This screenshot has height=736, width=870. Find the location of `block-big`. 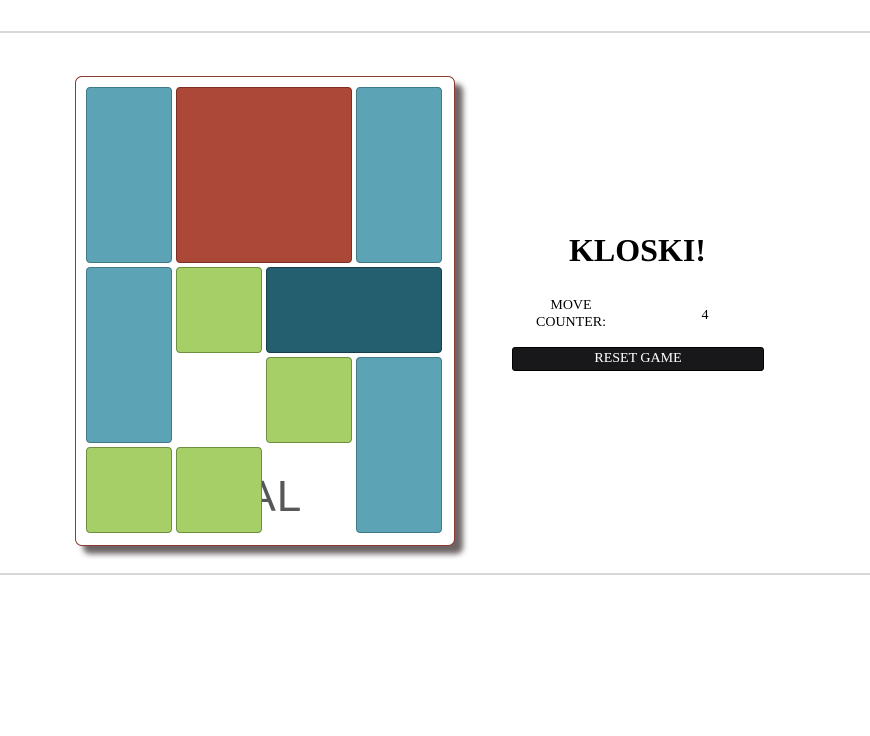

block-big is located at coordinates (264, 175).